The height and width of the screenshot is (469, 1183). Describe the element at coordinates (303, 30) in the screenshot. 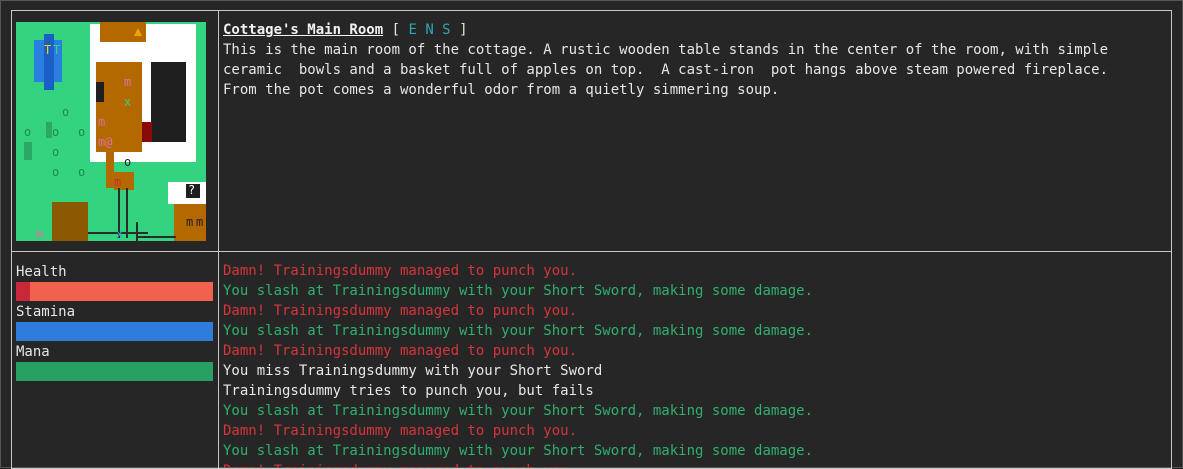

I see `room-title: Cottage's Main Room` at that location.